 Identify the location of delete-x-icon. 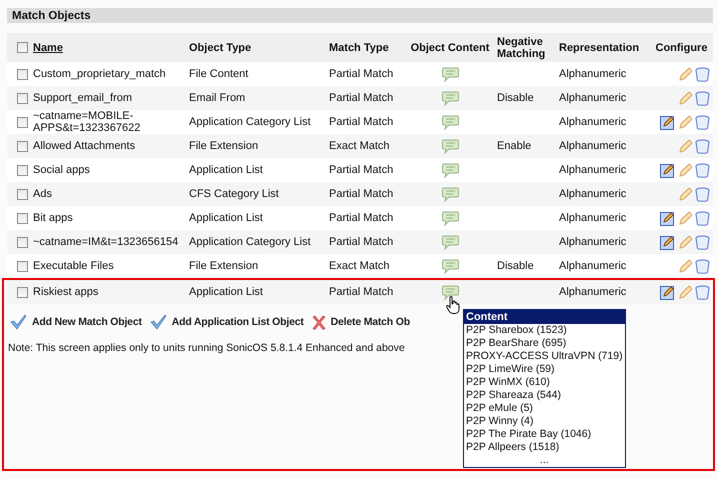
(319, 322).